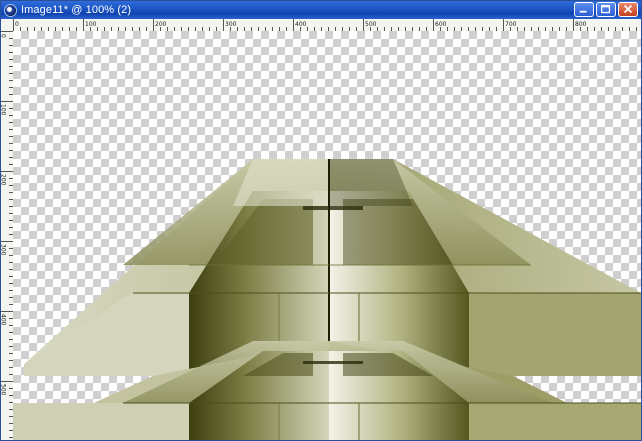 The image size is (642, 441). I want to click on close-icon, so click(628, 9).